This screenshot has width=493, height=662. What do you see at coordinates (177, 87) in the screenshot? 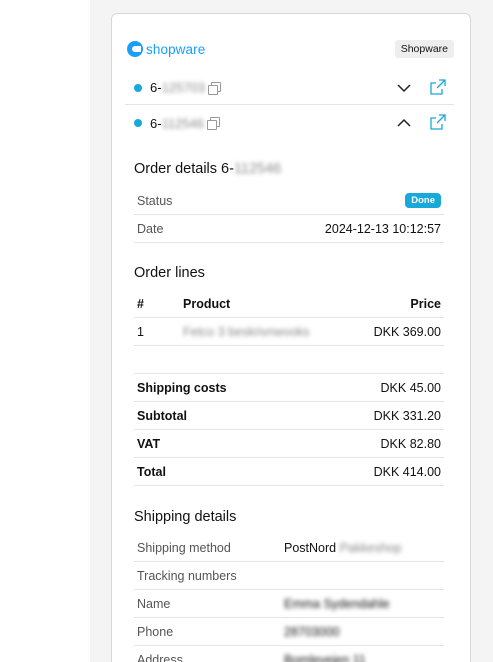
I see `order-number: 6-125703` at bounding box center [177, 87].